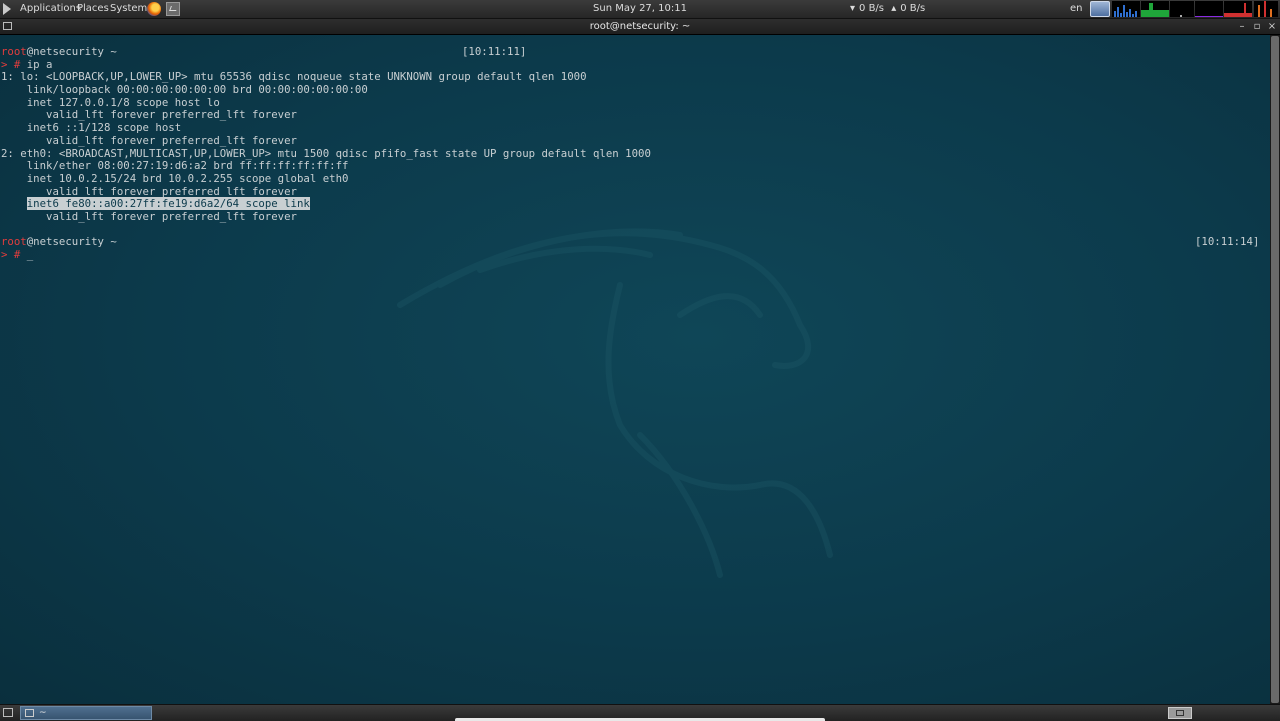 The width and height of the screenshot is (1280, 721). What do you see at coordinates (1100, 9) in the screenshot?
I see `computer-icon` at bounding box center [1100, 9].